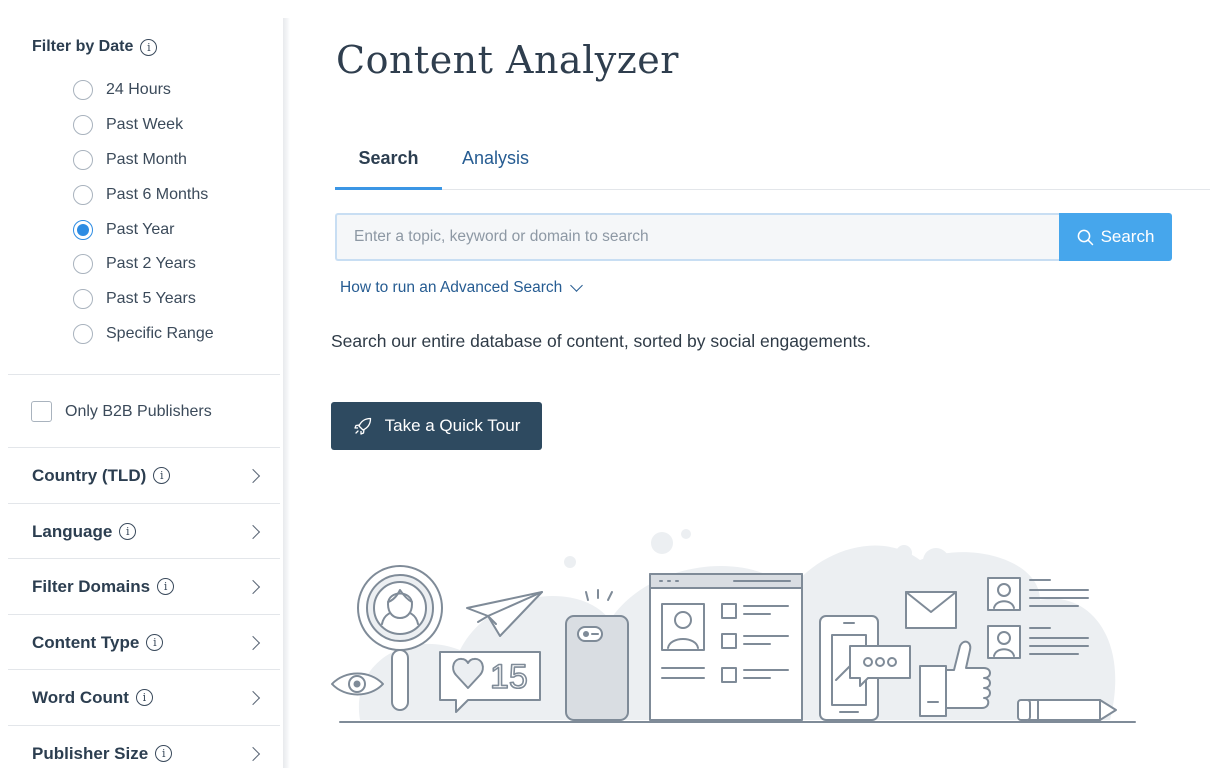 The image size is (1217, 768). What do you see at coordinates (90, 753) in the screenshot?
I see `filter-label: Publisher Size` at bounding box center [90, 753].